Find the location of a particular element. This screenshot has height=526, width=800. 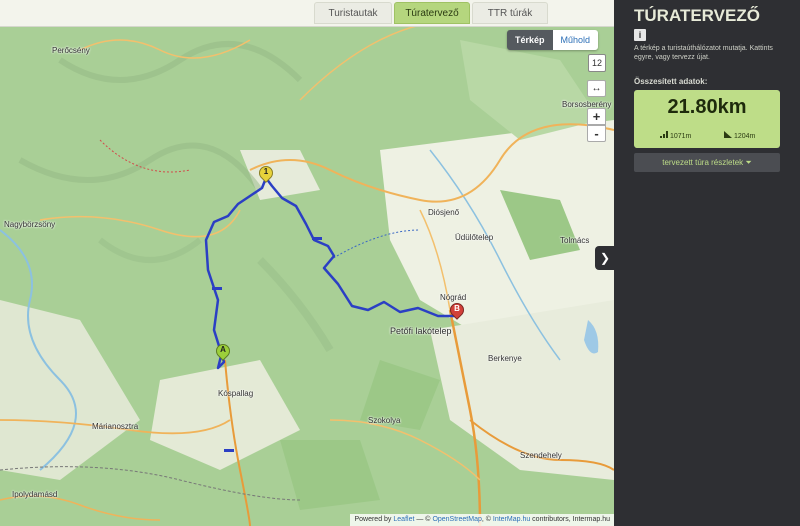

total-distance: 21.80km is located at coordinates (707, 107).